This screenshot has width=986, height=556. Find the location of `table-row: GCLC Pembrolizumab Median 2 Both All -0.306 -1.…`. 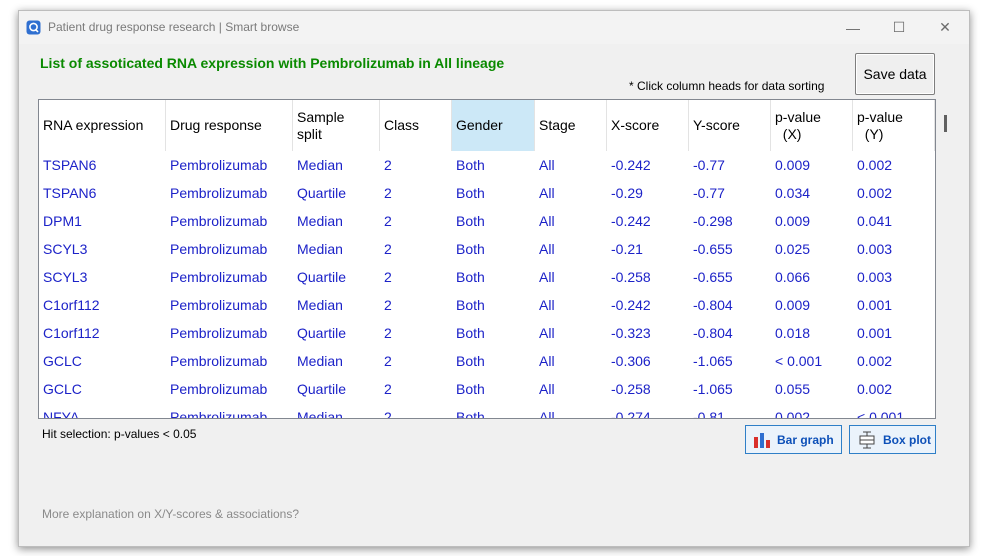

table-row: GCLC Pembrolizumab Median 2 Both All -0.306 -1.… is located at coordinates (487, 361).